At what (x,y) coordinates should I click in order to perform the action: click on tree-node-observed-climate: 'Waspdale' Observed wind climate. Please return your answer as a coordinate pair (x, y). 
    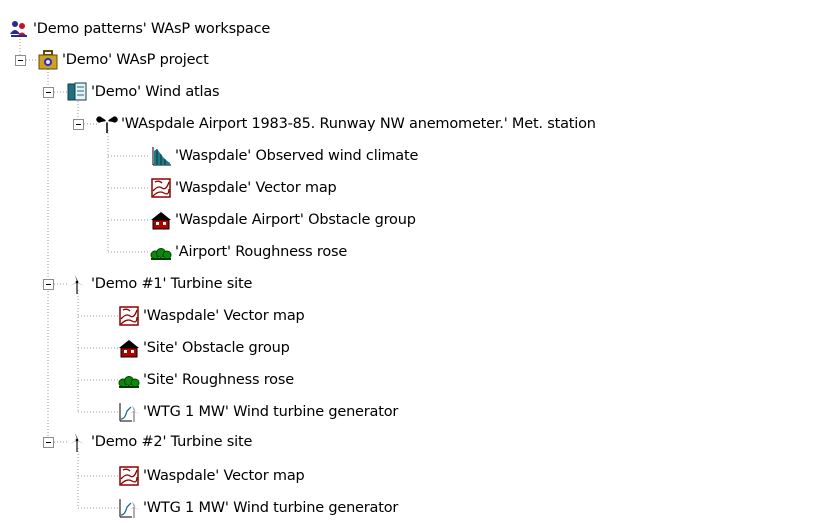
    Looking at the image, I should click on (284, 156).